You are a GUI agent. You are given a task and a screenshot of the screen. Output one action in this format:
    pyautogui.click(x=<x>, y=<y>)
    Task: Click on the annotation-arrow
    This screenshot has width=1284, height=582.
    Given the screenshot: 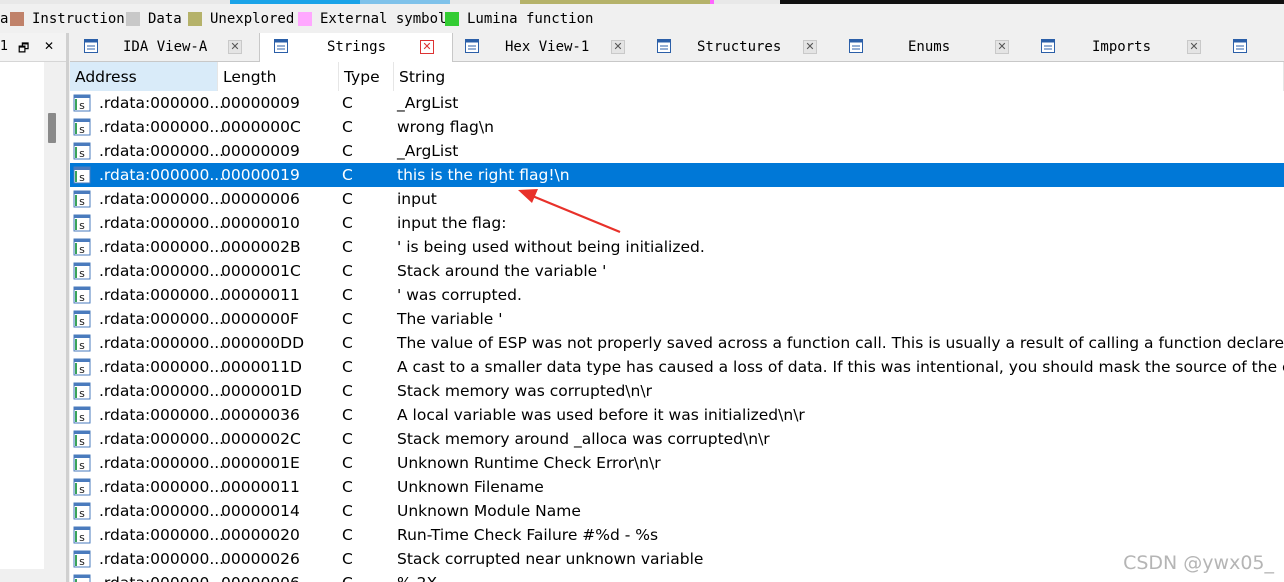 What is the action you would take?
    pyautogui.click(x=569, y=211)
    